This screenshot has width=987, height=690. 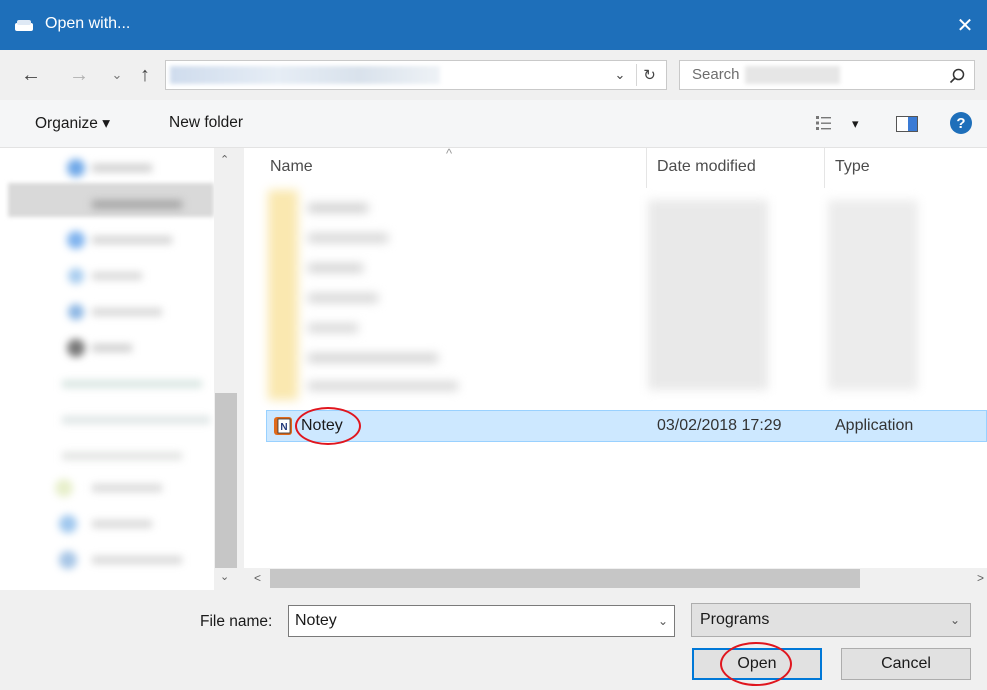 I want to click on view-dropdown-button: ▾, so click(x=855, y=124).